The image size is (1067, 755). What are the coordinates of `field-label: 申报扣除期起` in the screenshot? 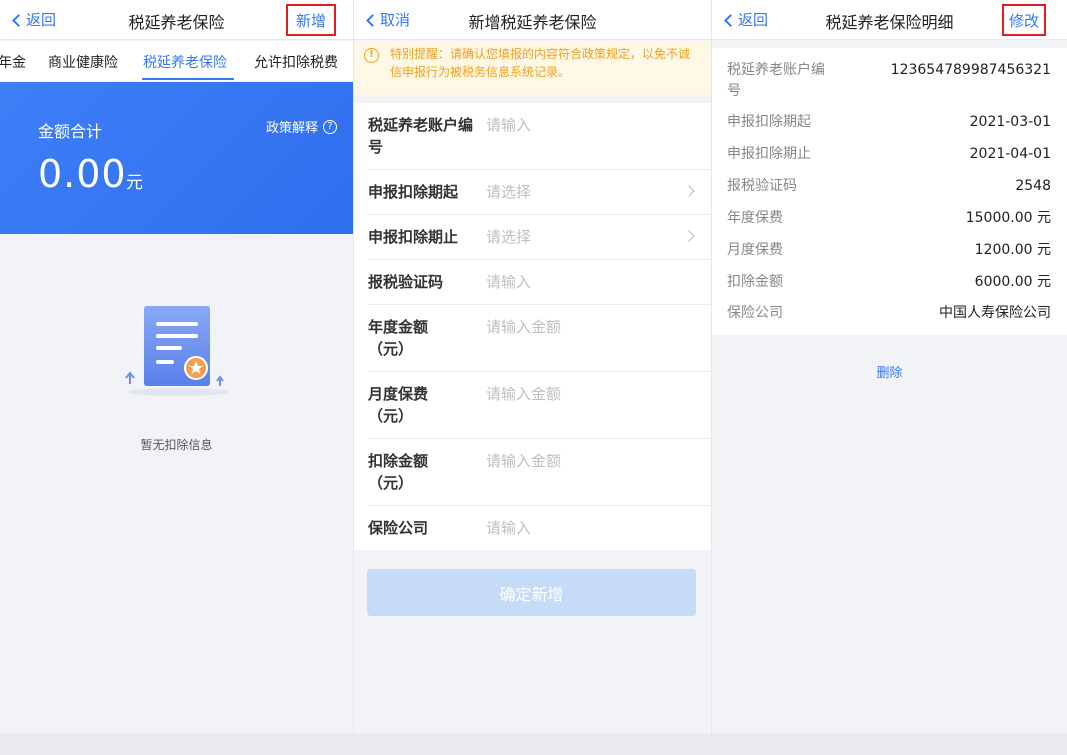 It's located at (413, 192).